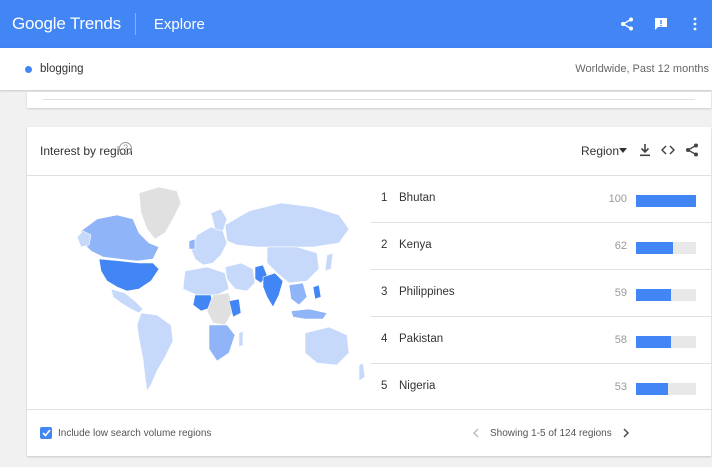  Describe the element at coordinates (417, 198) in the screenshot. I see `region-name: Bhutan` at that location.